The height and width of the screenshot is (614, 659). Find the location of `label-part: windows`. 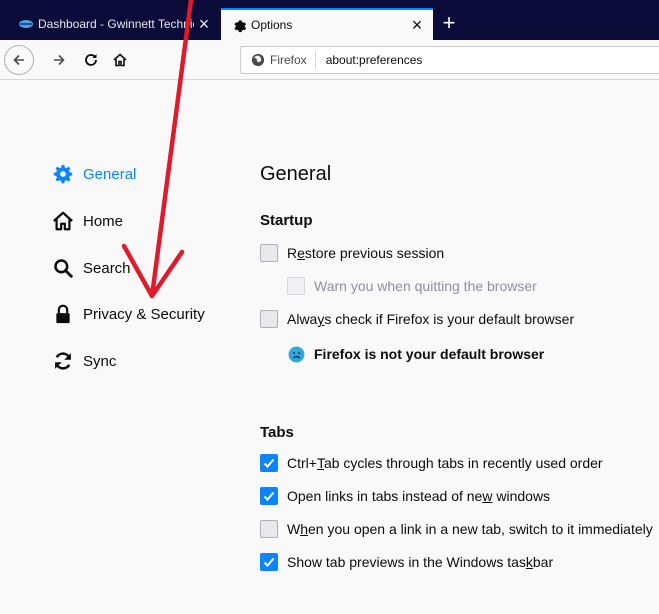

label-part: windows is located at coordinates (521, 496).